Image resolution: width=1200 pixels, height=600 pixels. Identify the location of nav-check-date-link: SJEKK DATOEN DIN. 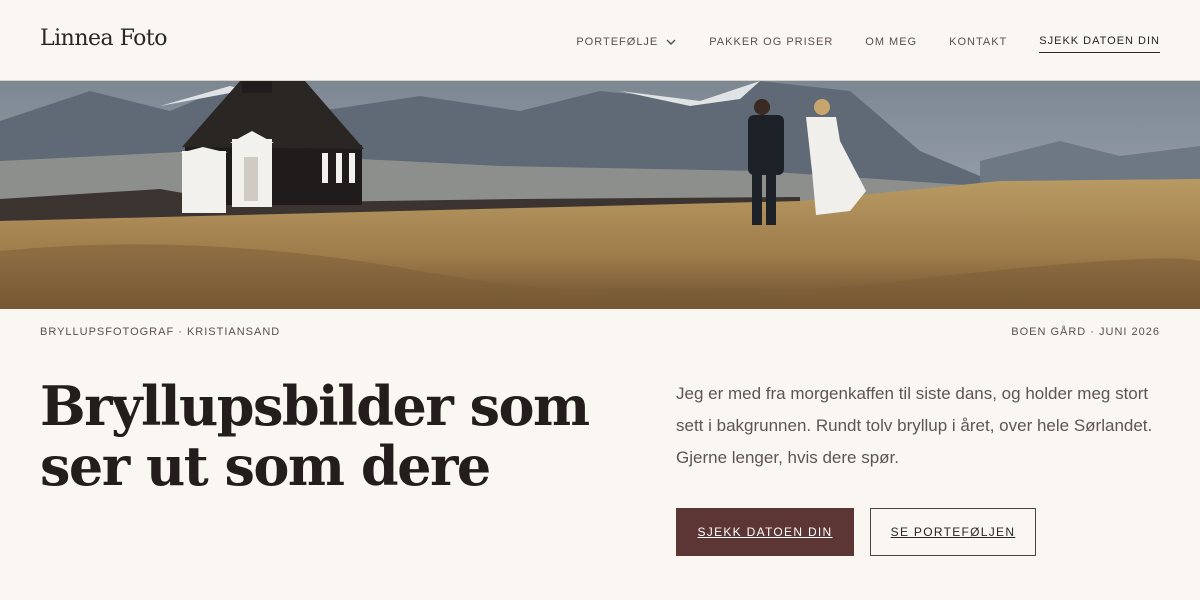
(1099, 44).